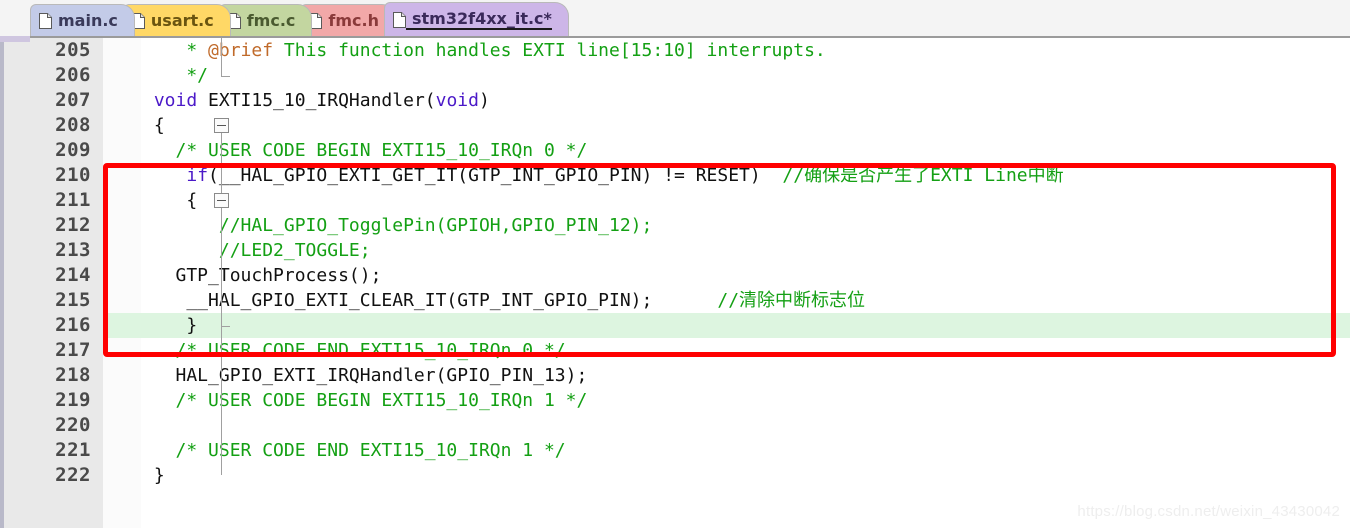 The height and width of the screenshot is (528, 1350). What do you see at coordinates (745, 450) in the screenshot?
I see `code-text: /* USER CODE END EXTI15_10_IRQn 1 */` at bounding box center [745, 450].